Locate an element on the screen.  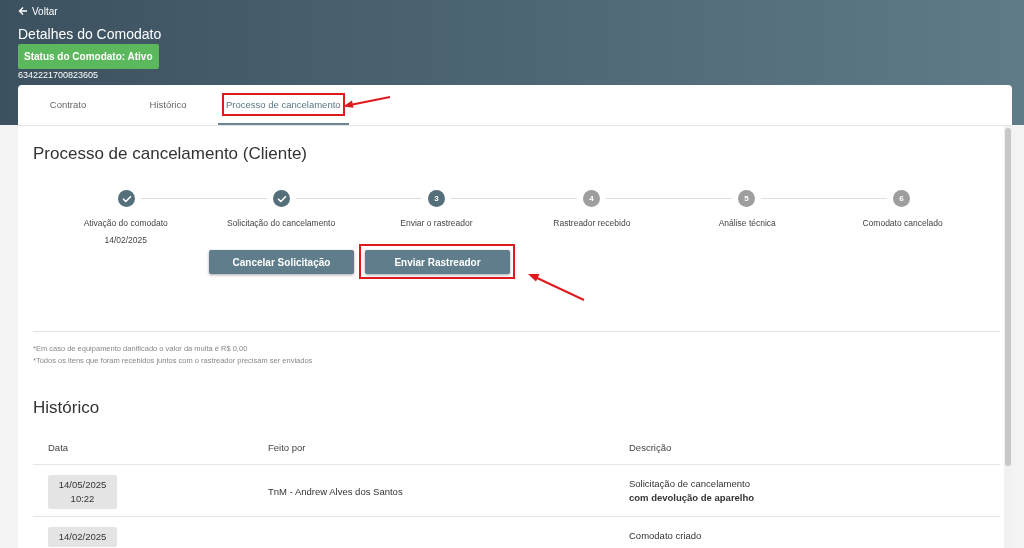
back-arrow-icon is located at coordinates (23, 11).